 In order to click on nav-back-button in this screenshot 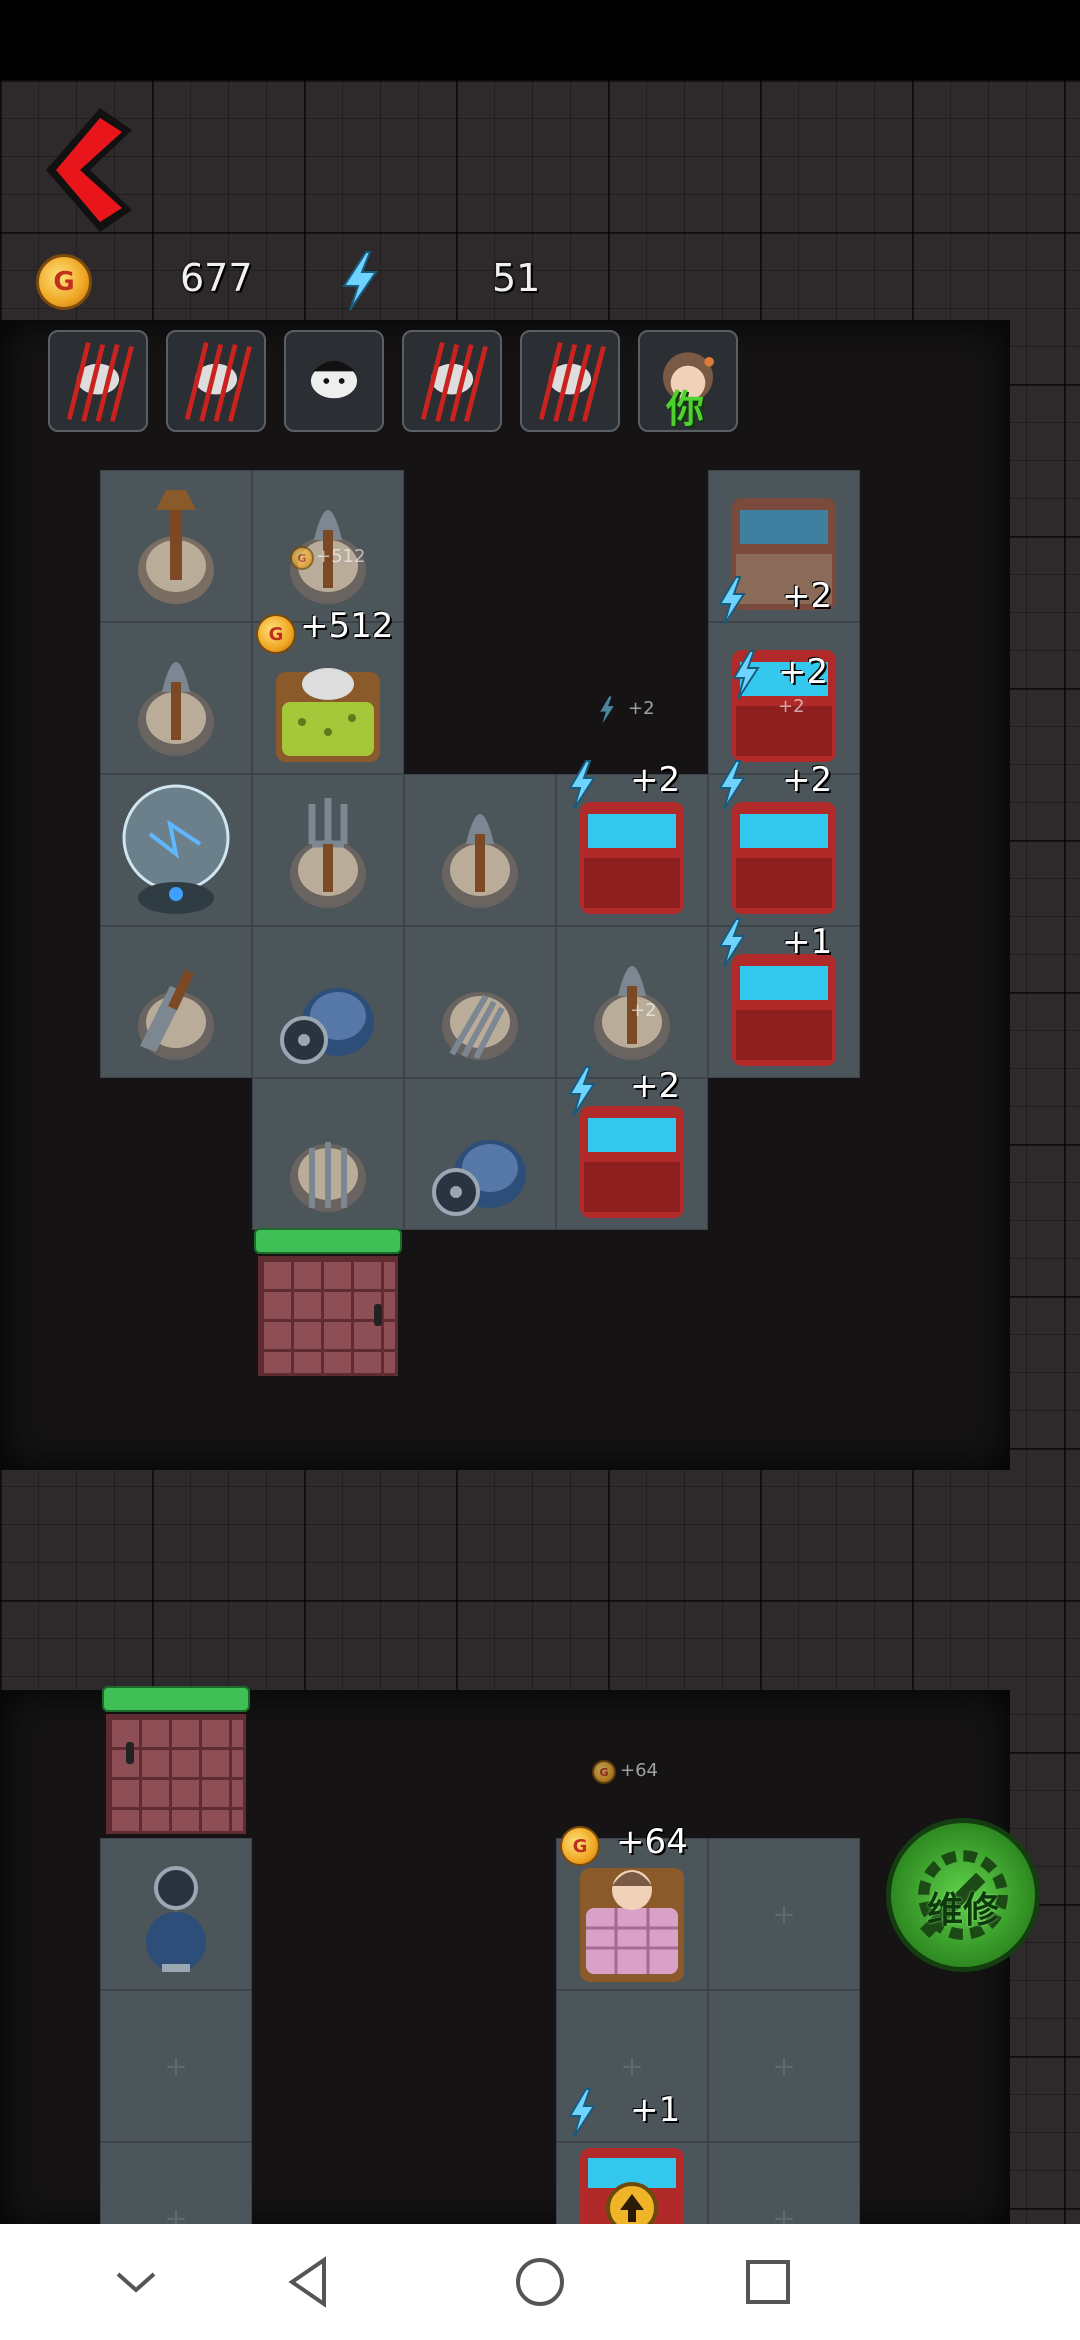, I will do `click(310, 2282)`.